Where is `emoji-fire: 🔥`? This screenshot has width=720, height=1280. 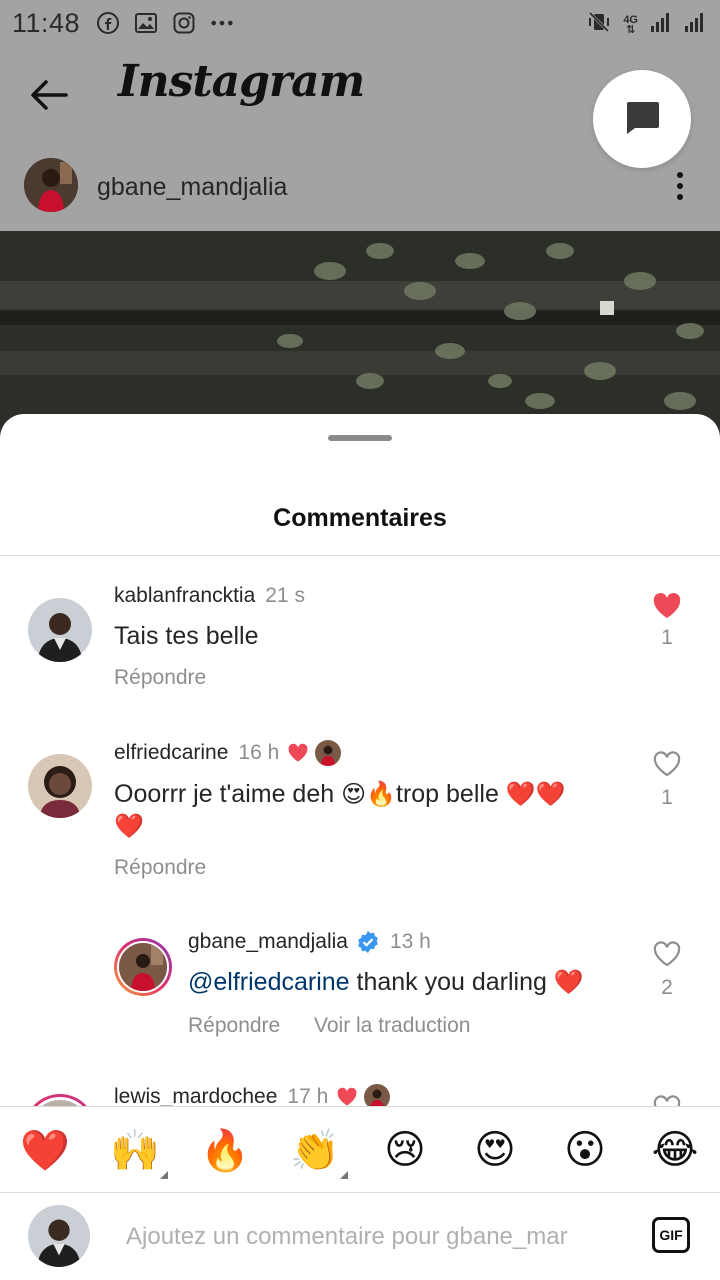 emoji-fire: 🔥 is located at coordinates (225, 1150).